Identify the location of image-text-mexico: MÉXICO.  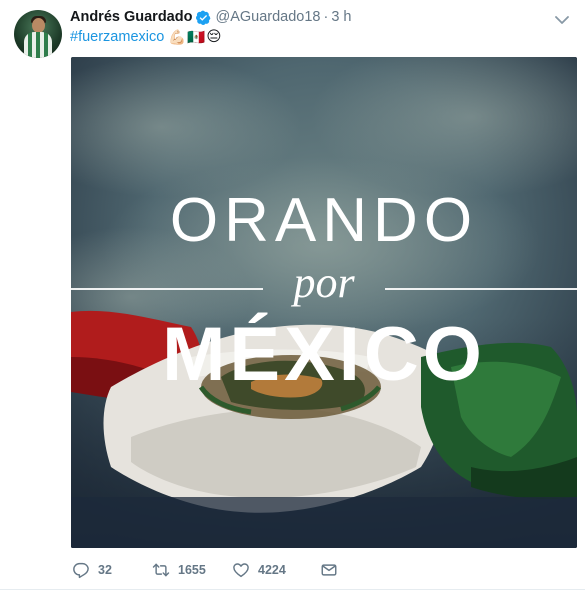
(324, 354).